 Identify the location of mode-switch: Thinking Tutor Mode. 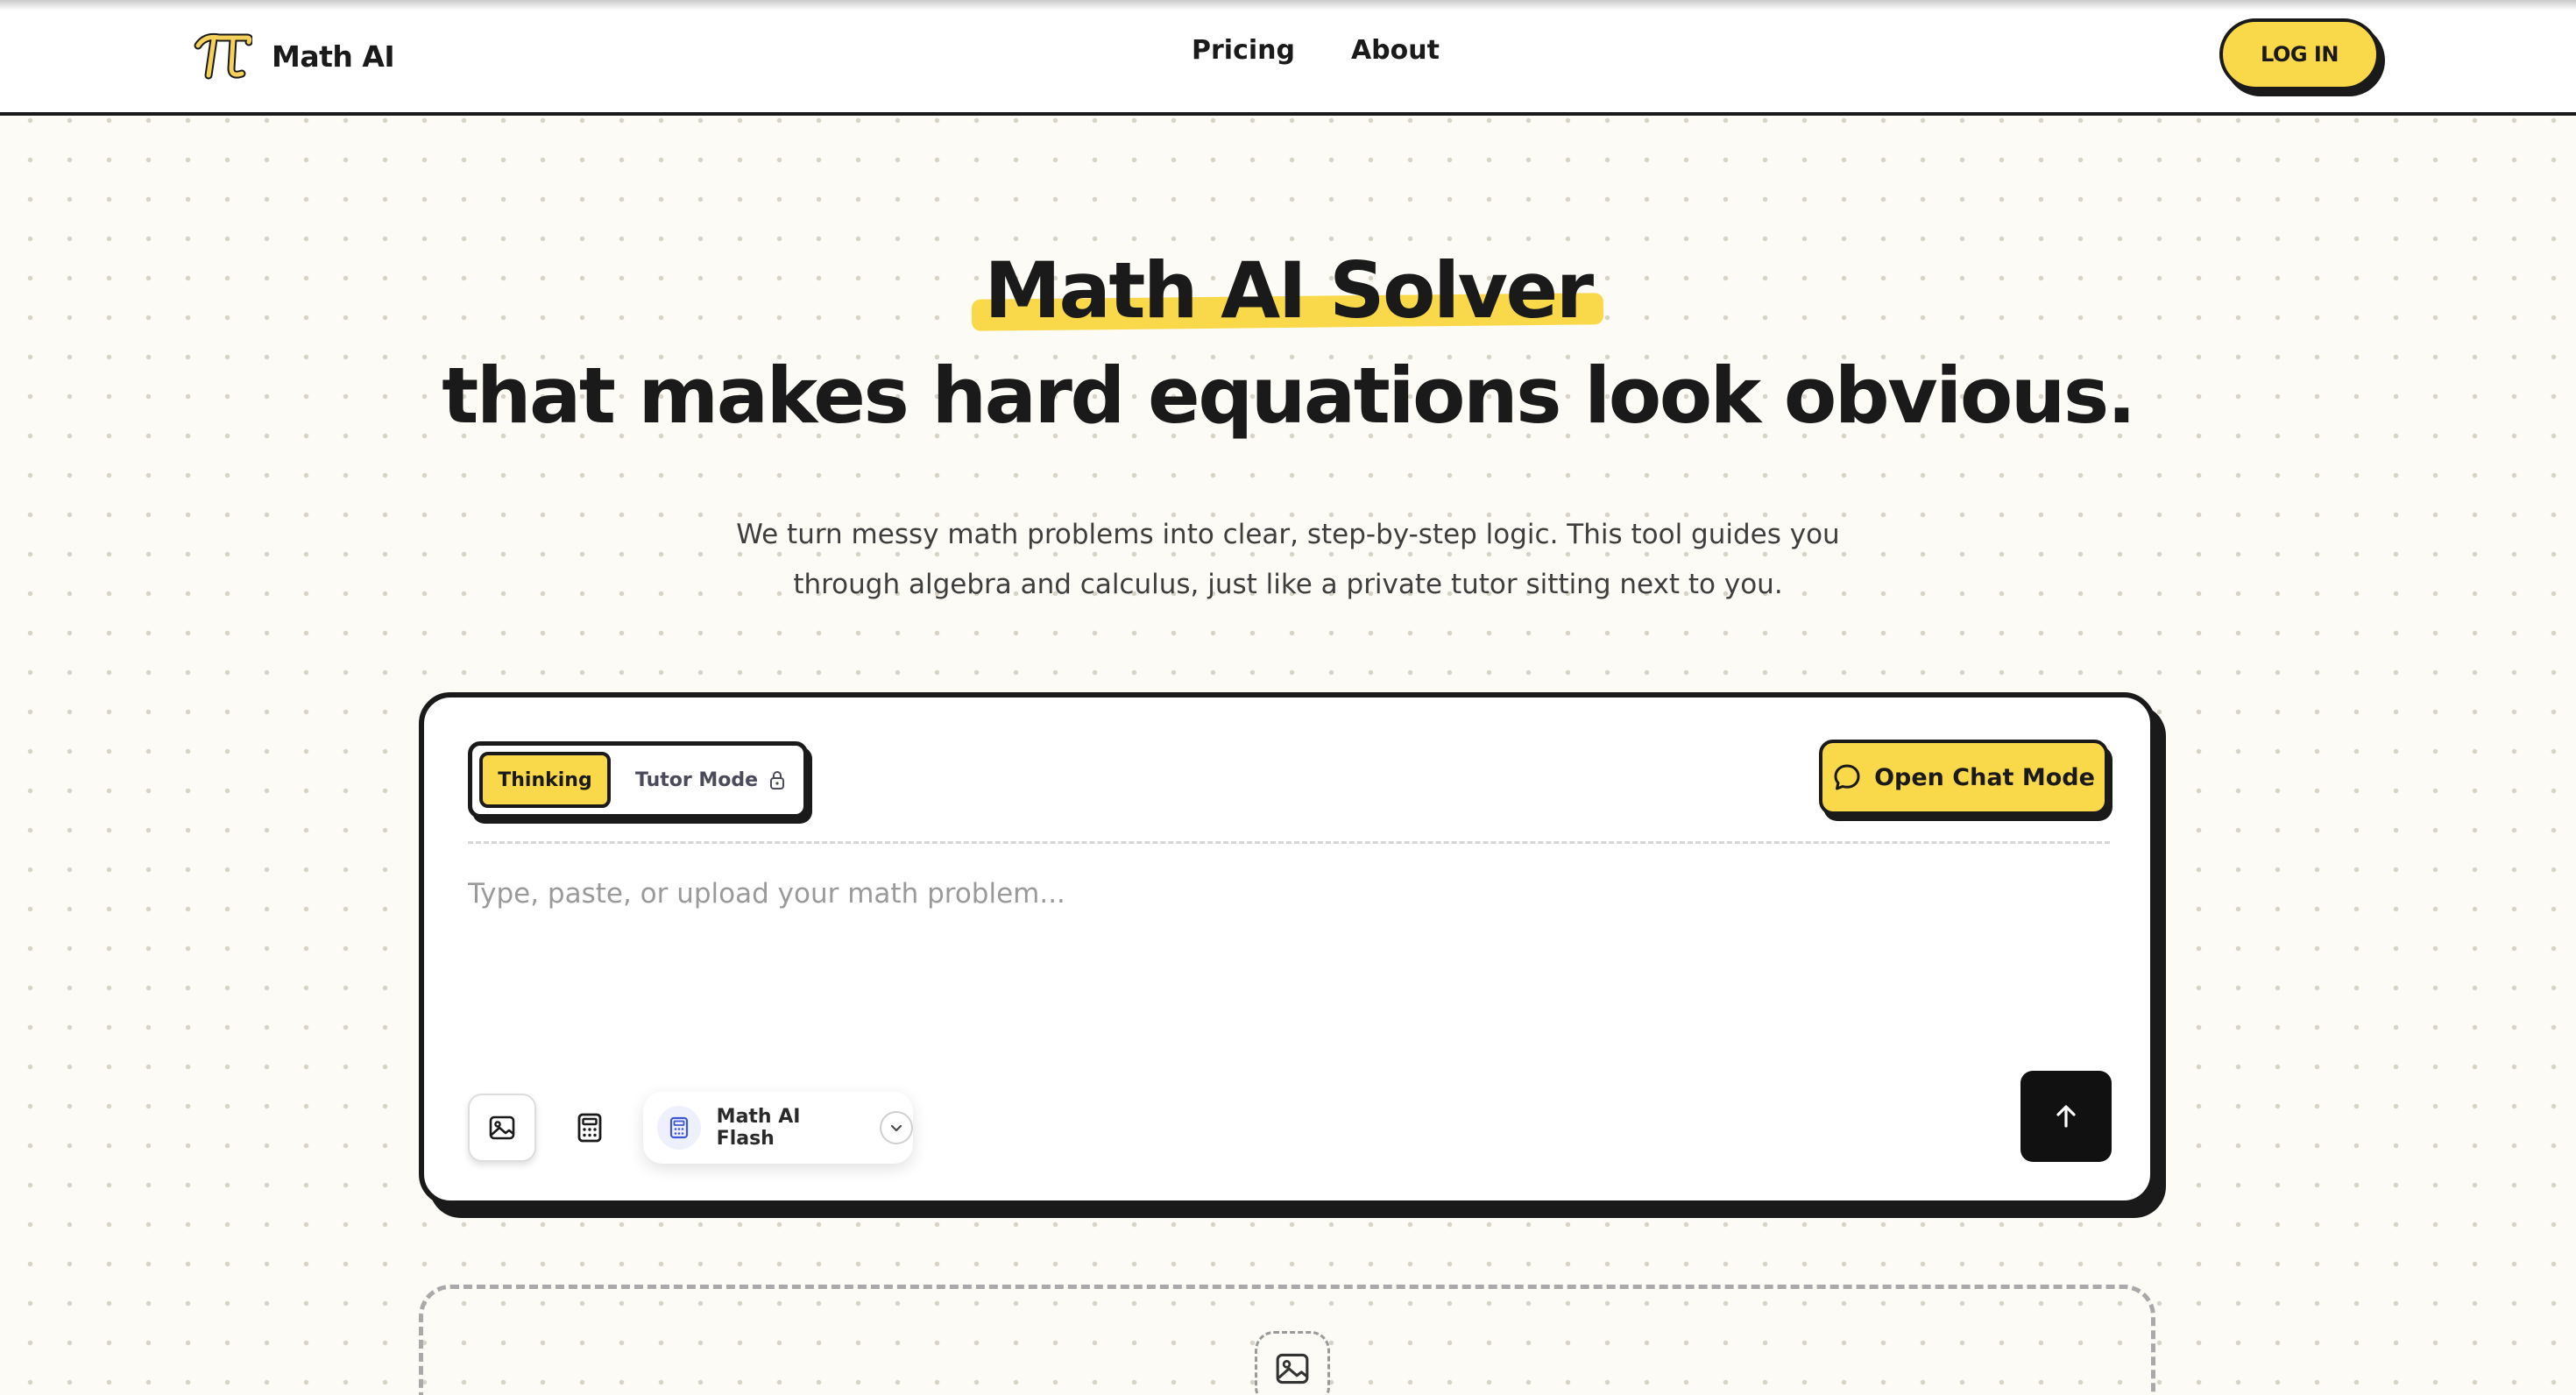
(638, 779).